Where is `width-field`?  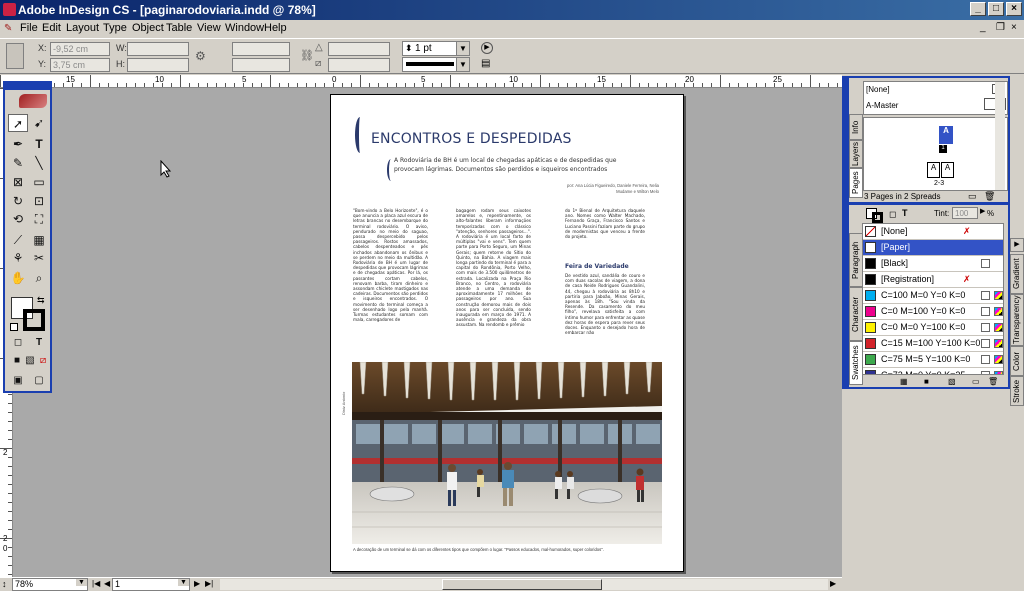 width-field is located at coordinates (158, 49).